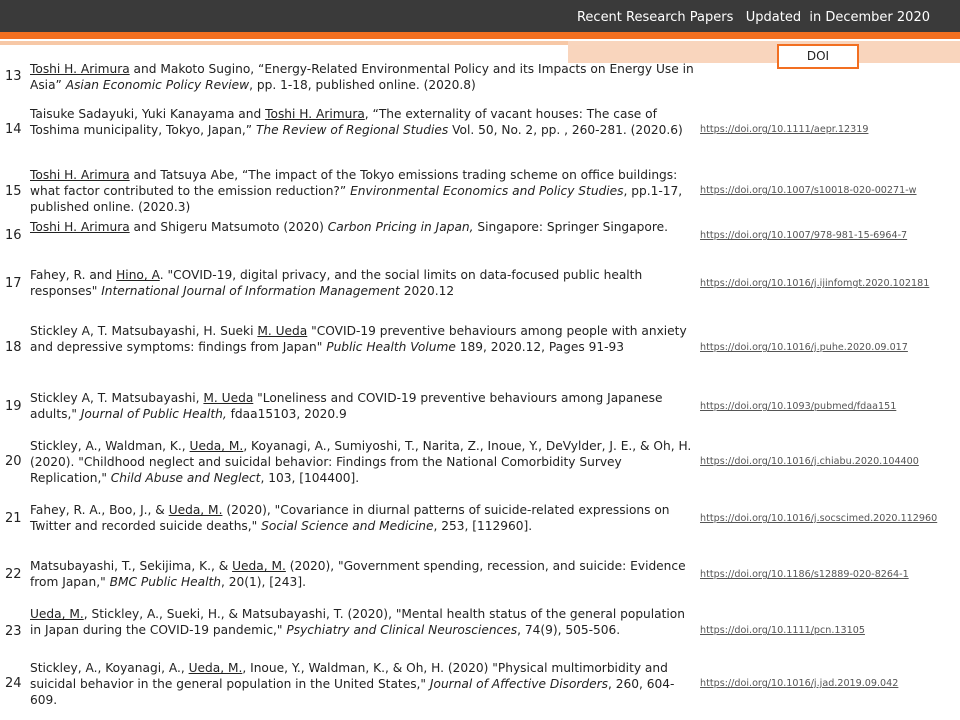 The height and width of the screenshot is (720, 960). What do you see at coordinates (13, 191) in the screenshot?
I see `entry-number: 15` at bounding box center [13, 191].